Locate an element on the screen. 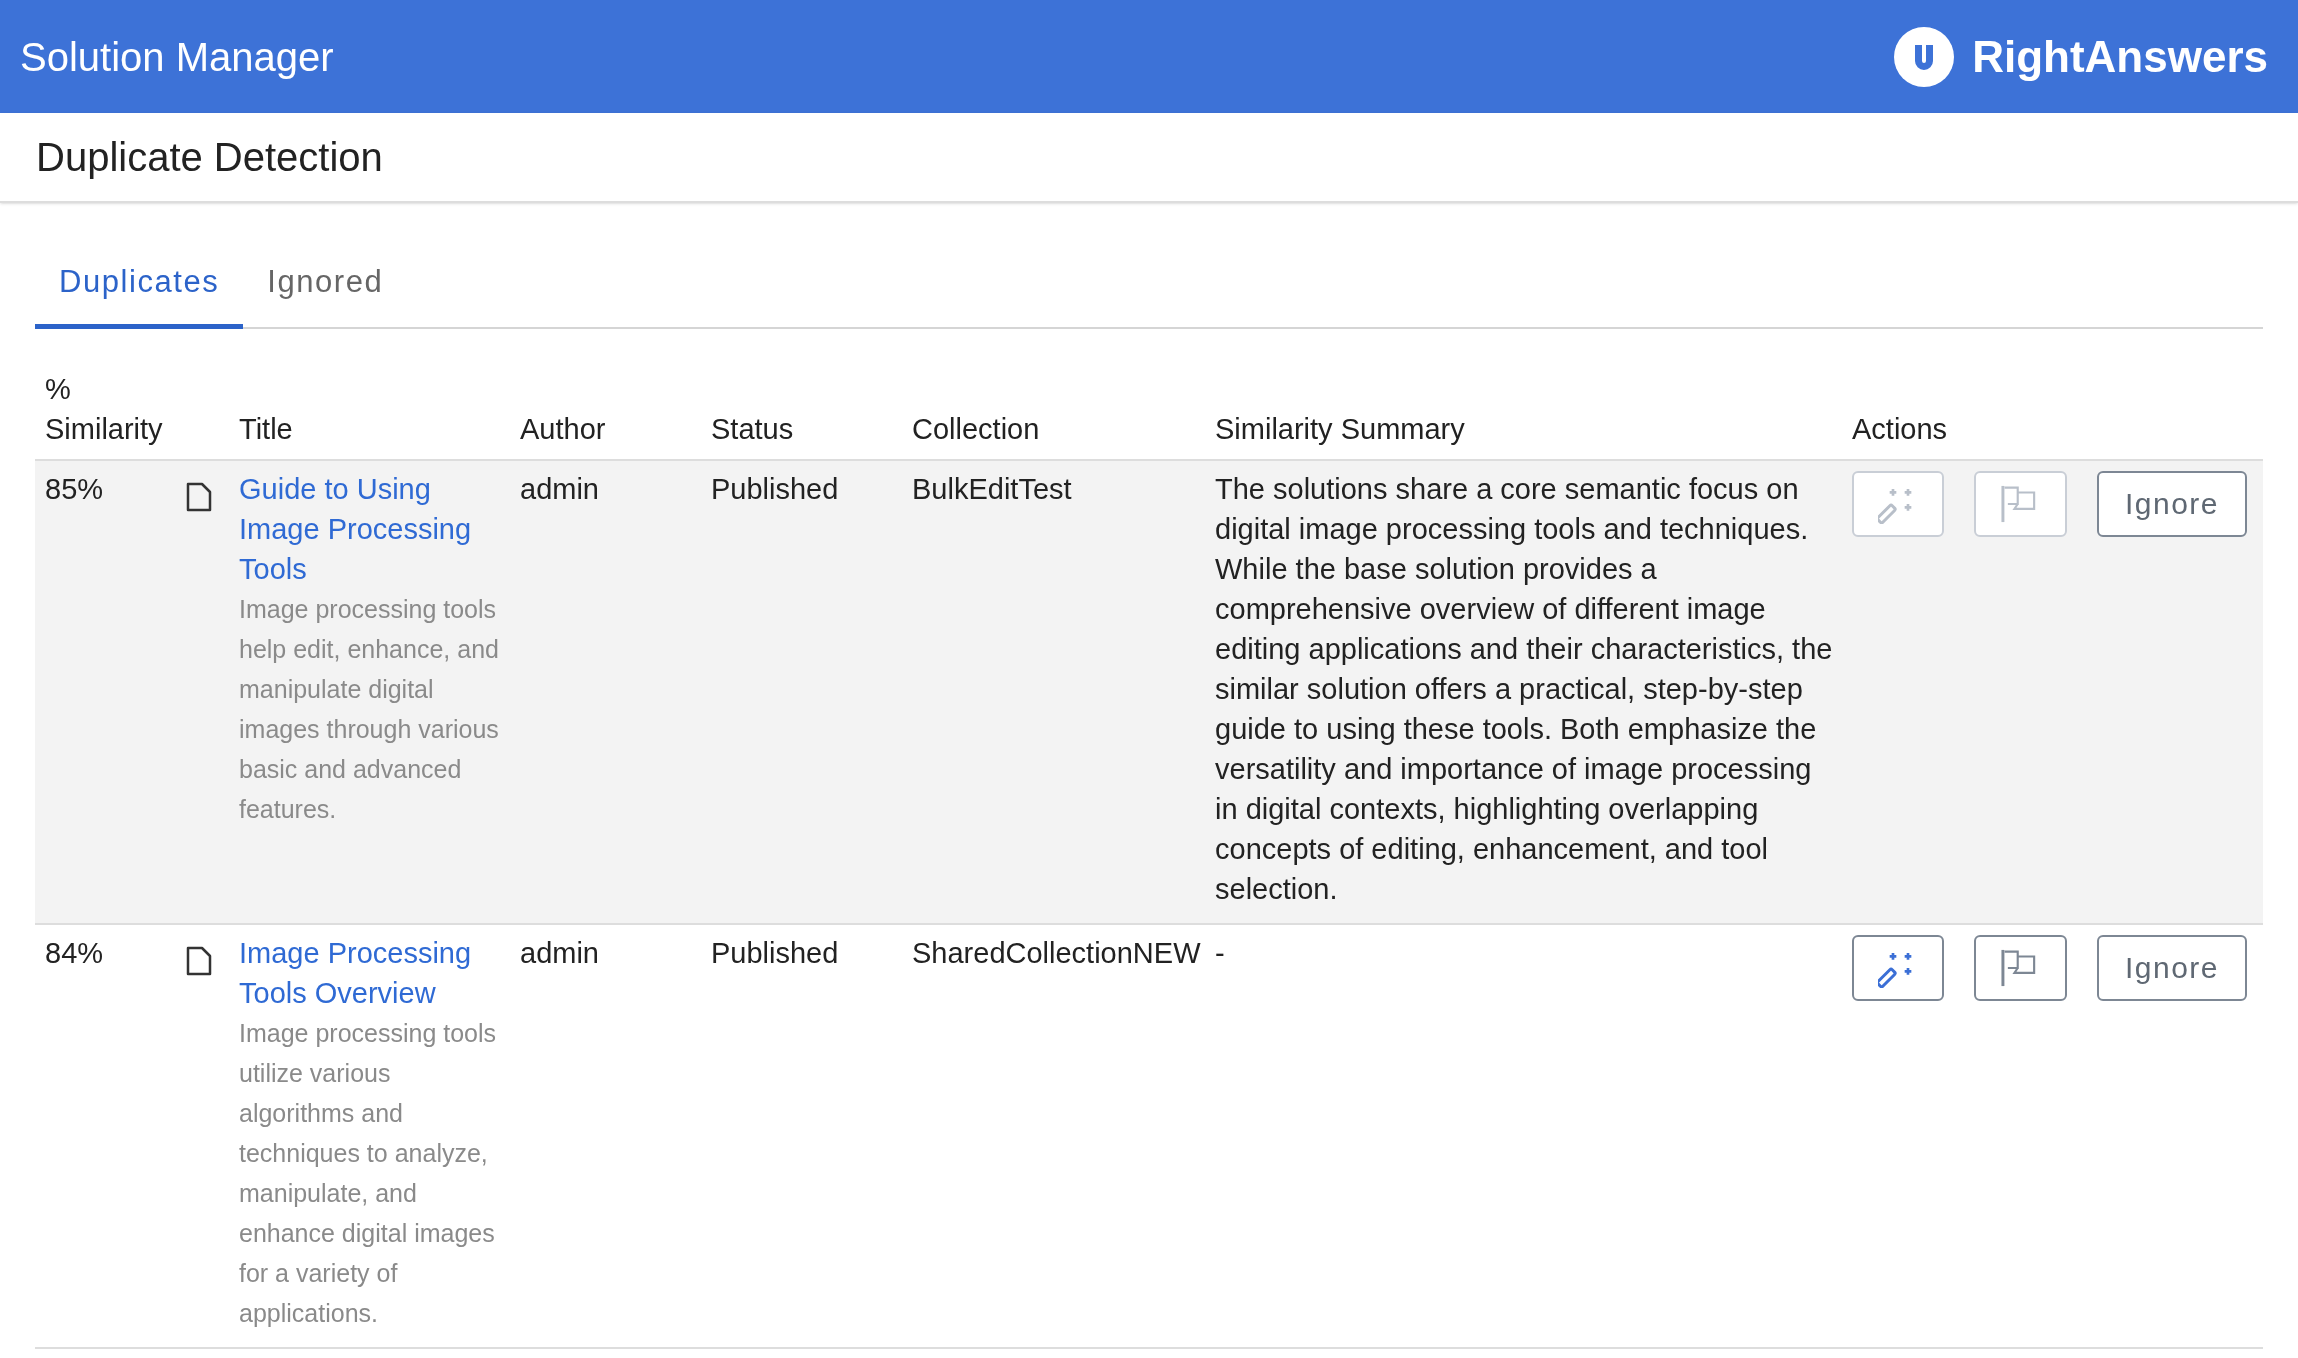 Image resolution: width=2298 pixels, height=1358 pixels. tab: Ignored is located at coordinates (325, 291).